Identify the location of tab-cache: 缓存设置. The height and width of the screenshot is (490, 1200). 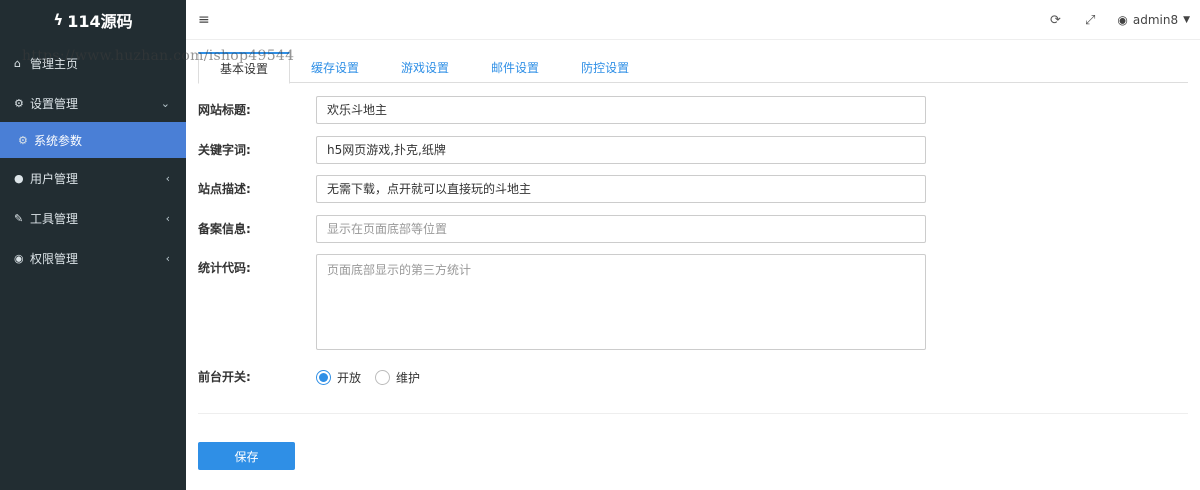
(335, 67).